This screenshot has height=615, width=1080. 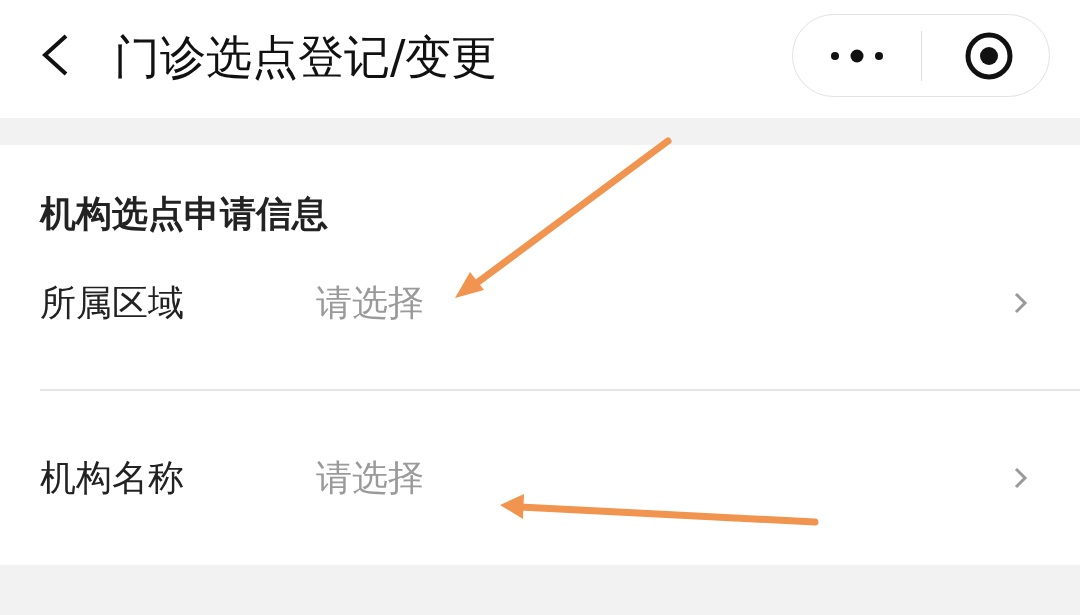 What do you see at coordinates (184, 214) in the screenshot?
I see `section-title: 机构选点申请信息` at bounding box center [184, 214].